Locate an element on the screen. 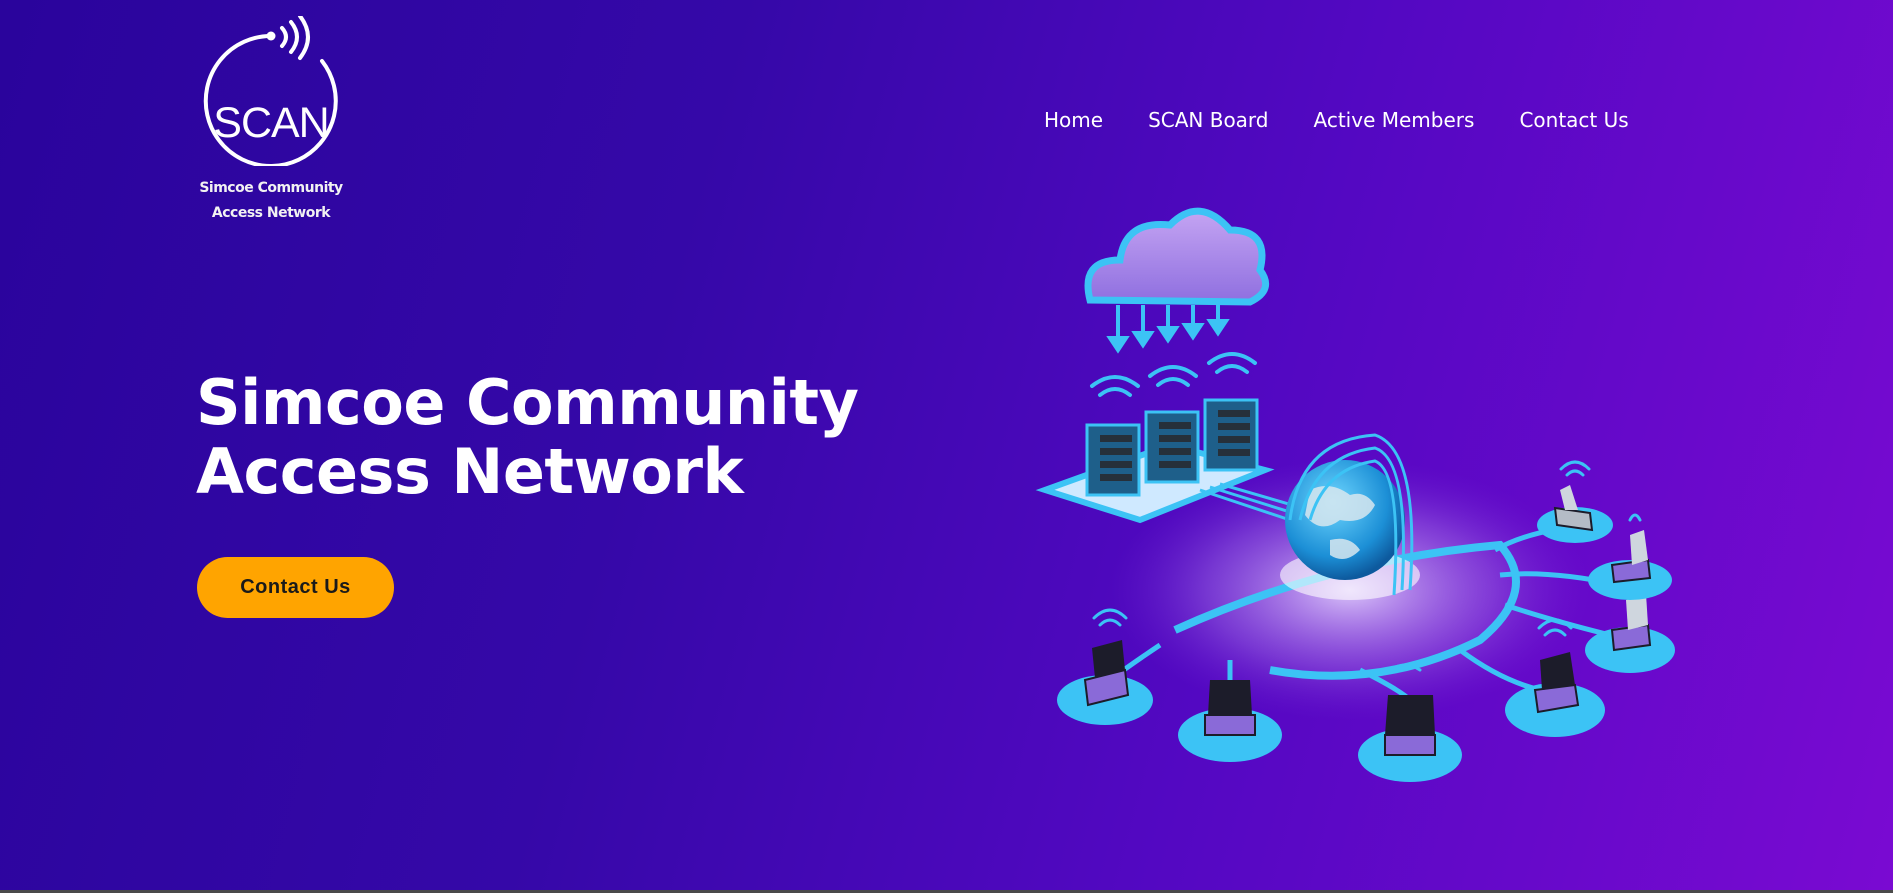 The width and height of the screenshot is (1893, 893). hero-title-line1: Simcoe Community is located at coordinates (527, 402).